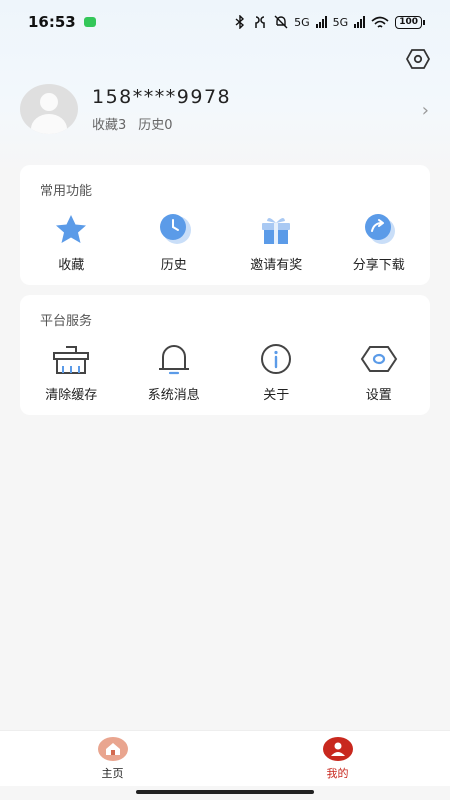 The width and height of the screenshot is (450, 800). What do you see at coordinates (175, 229) in the screenshot?
I see `clock-icon` at bounding box center [175, 229].